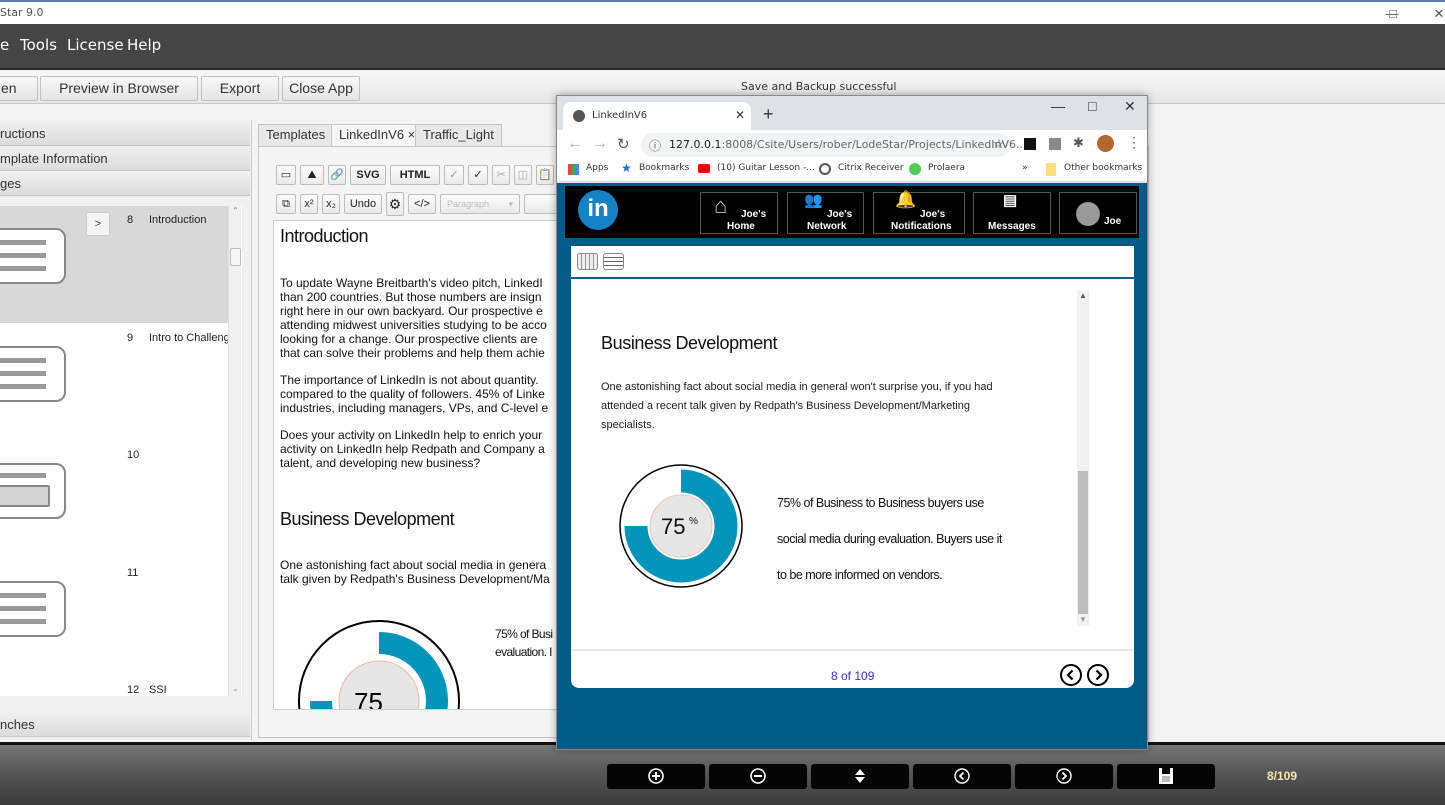  I want to click on page-list-scrollbar: ⌃ ⌄, so click(234, 451).